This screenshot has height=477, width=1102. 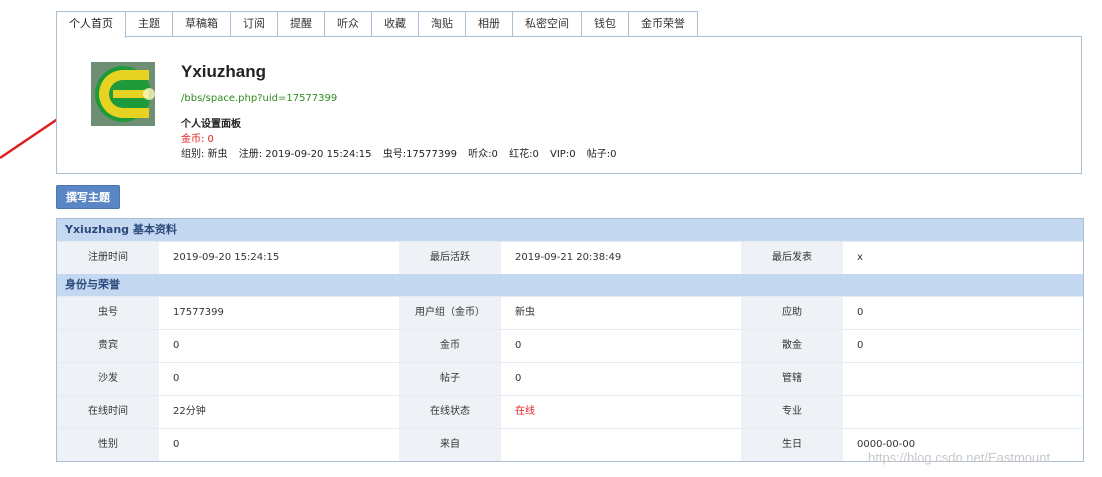 I want to click on cell-label: 来自, so click(x=450, y=445).